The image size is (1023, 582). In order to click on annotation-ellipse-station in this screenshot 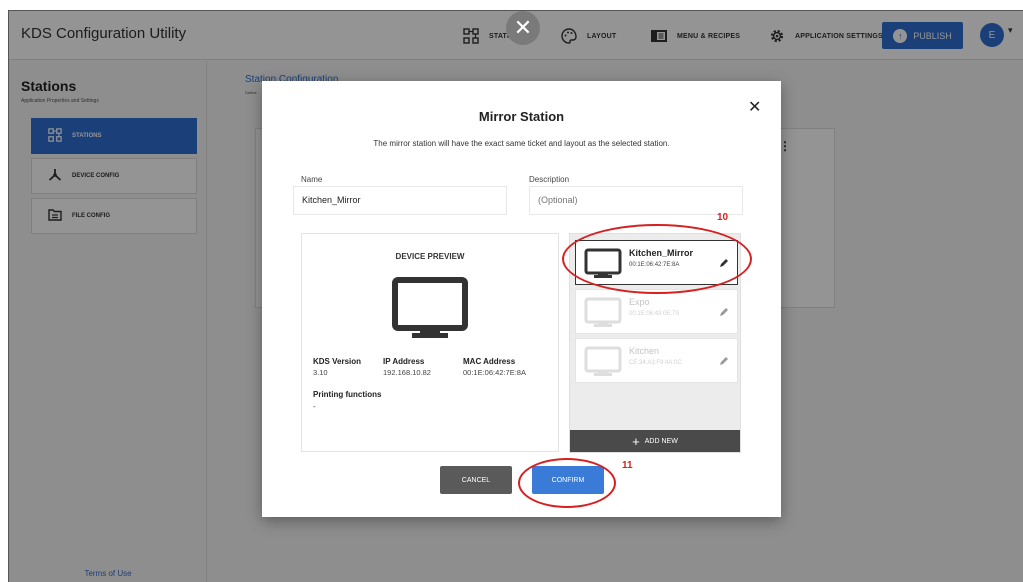, I will do `click(657, 259)`.